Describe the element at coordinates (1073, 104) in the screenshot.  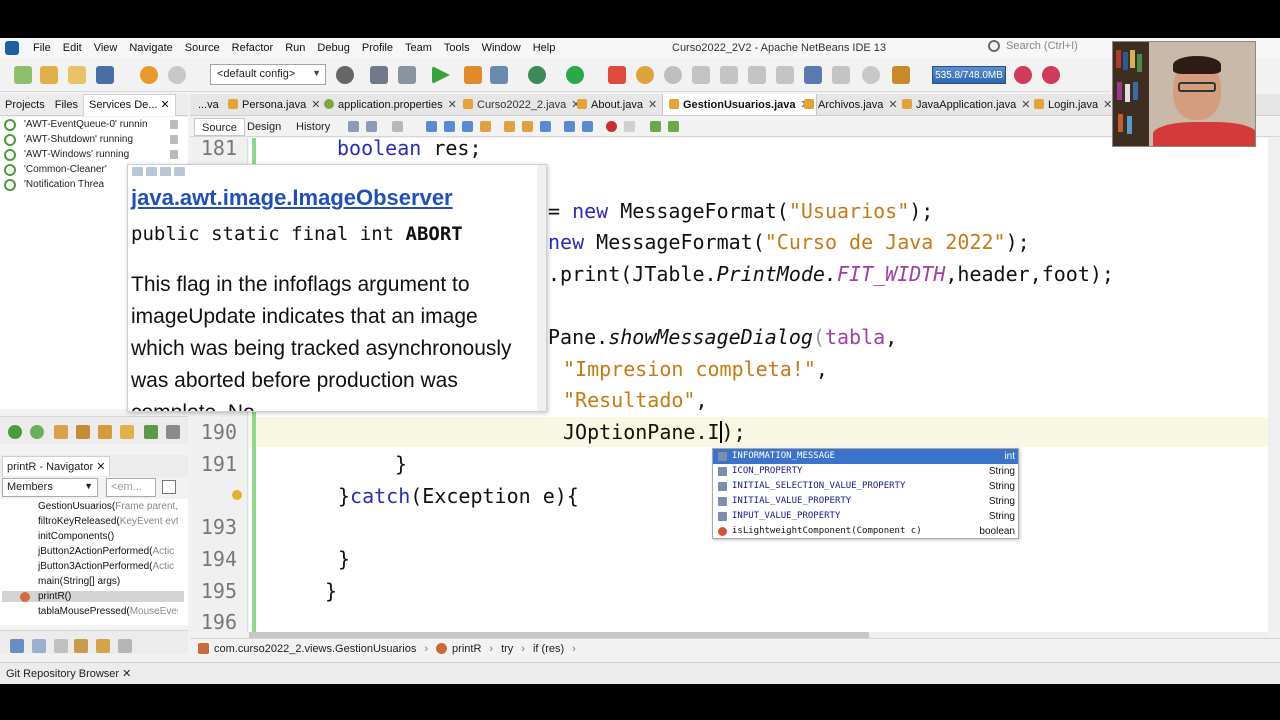
I see `tab-file: Login.java ✕` at that location.